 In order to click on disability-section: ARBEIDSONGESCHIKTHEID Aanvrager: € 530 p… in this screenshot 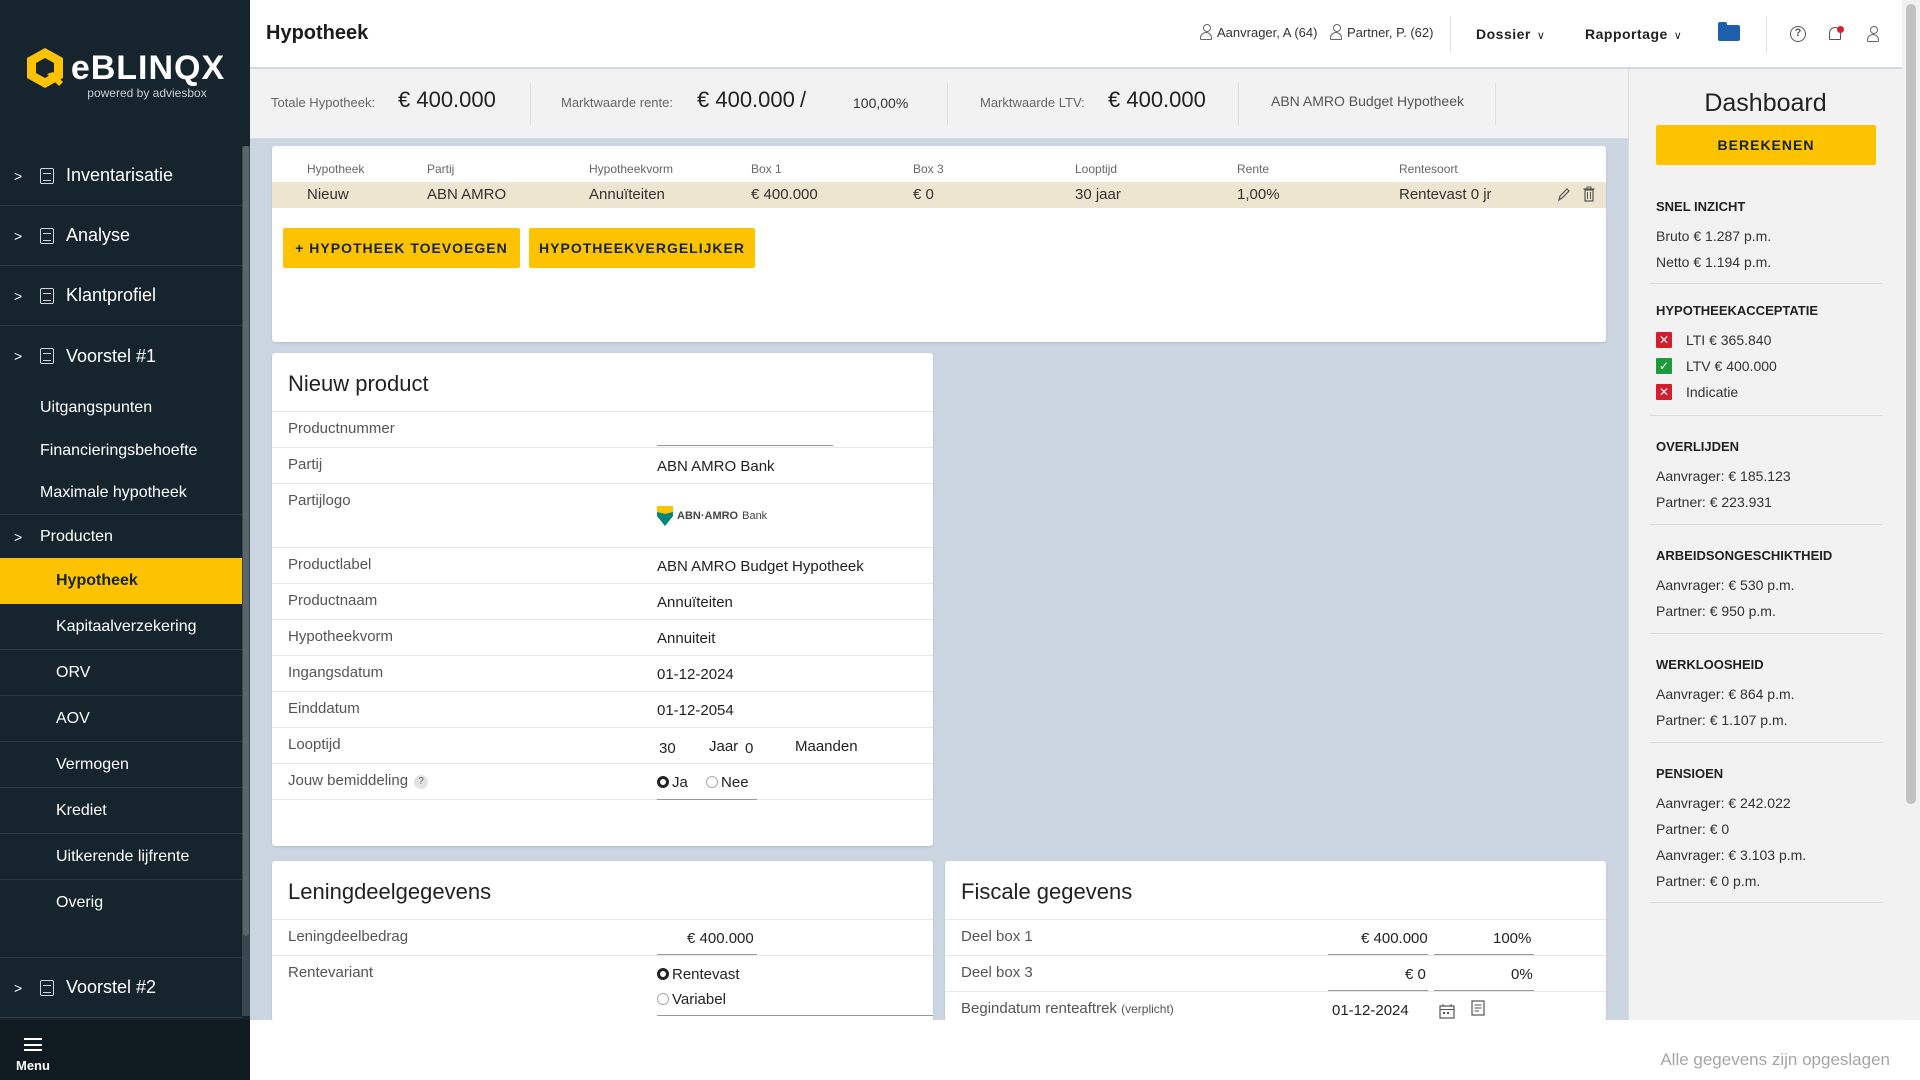, I will do `click(1766, 586)`.